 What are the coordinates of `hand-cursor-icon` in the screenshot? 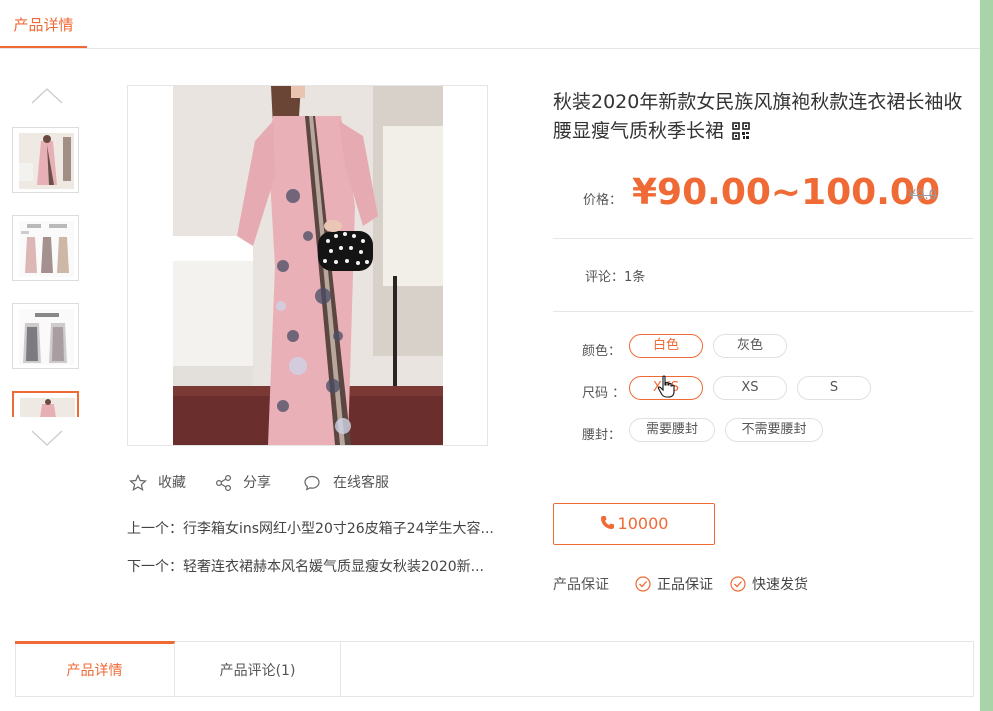 It's located at (666, 386).